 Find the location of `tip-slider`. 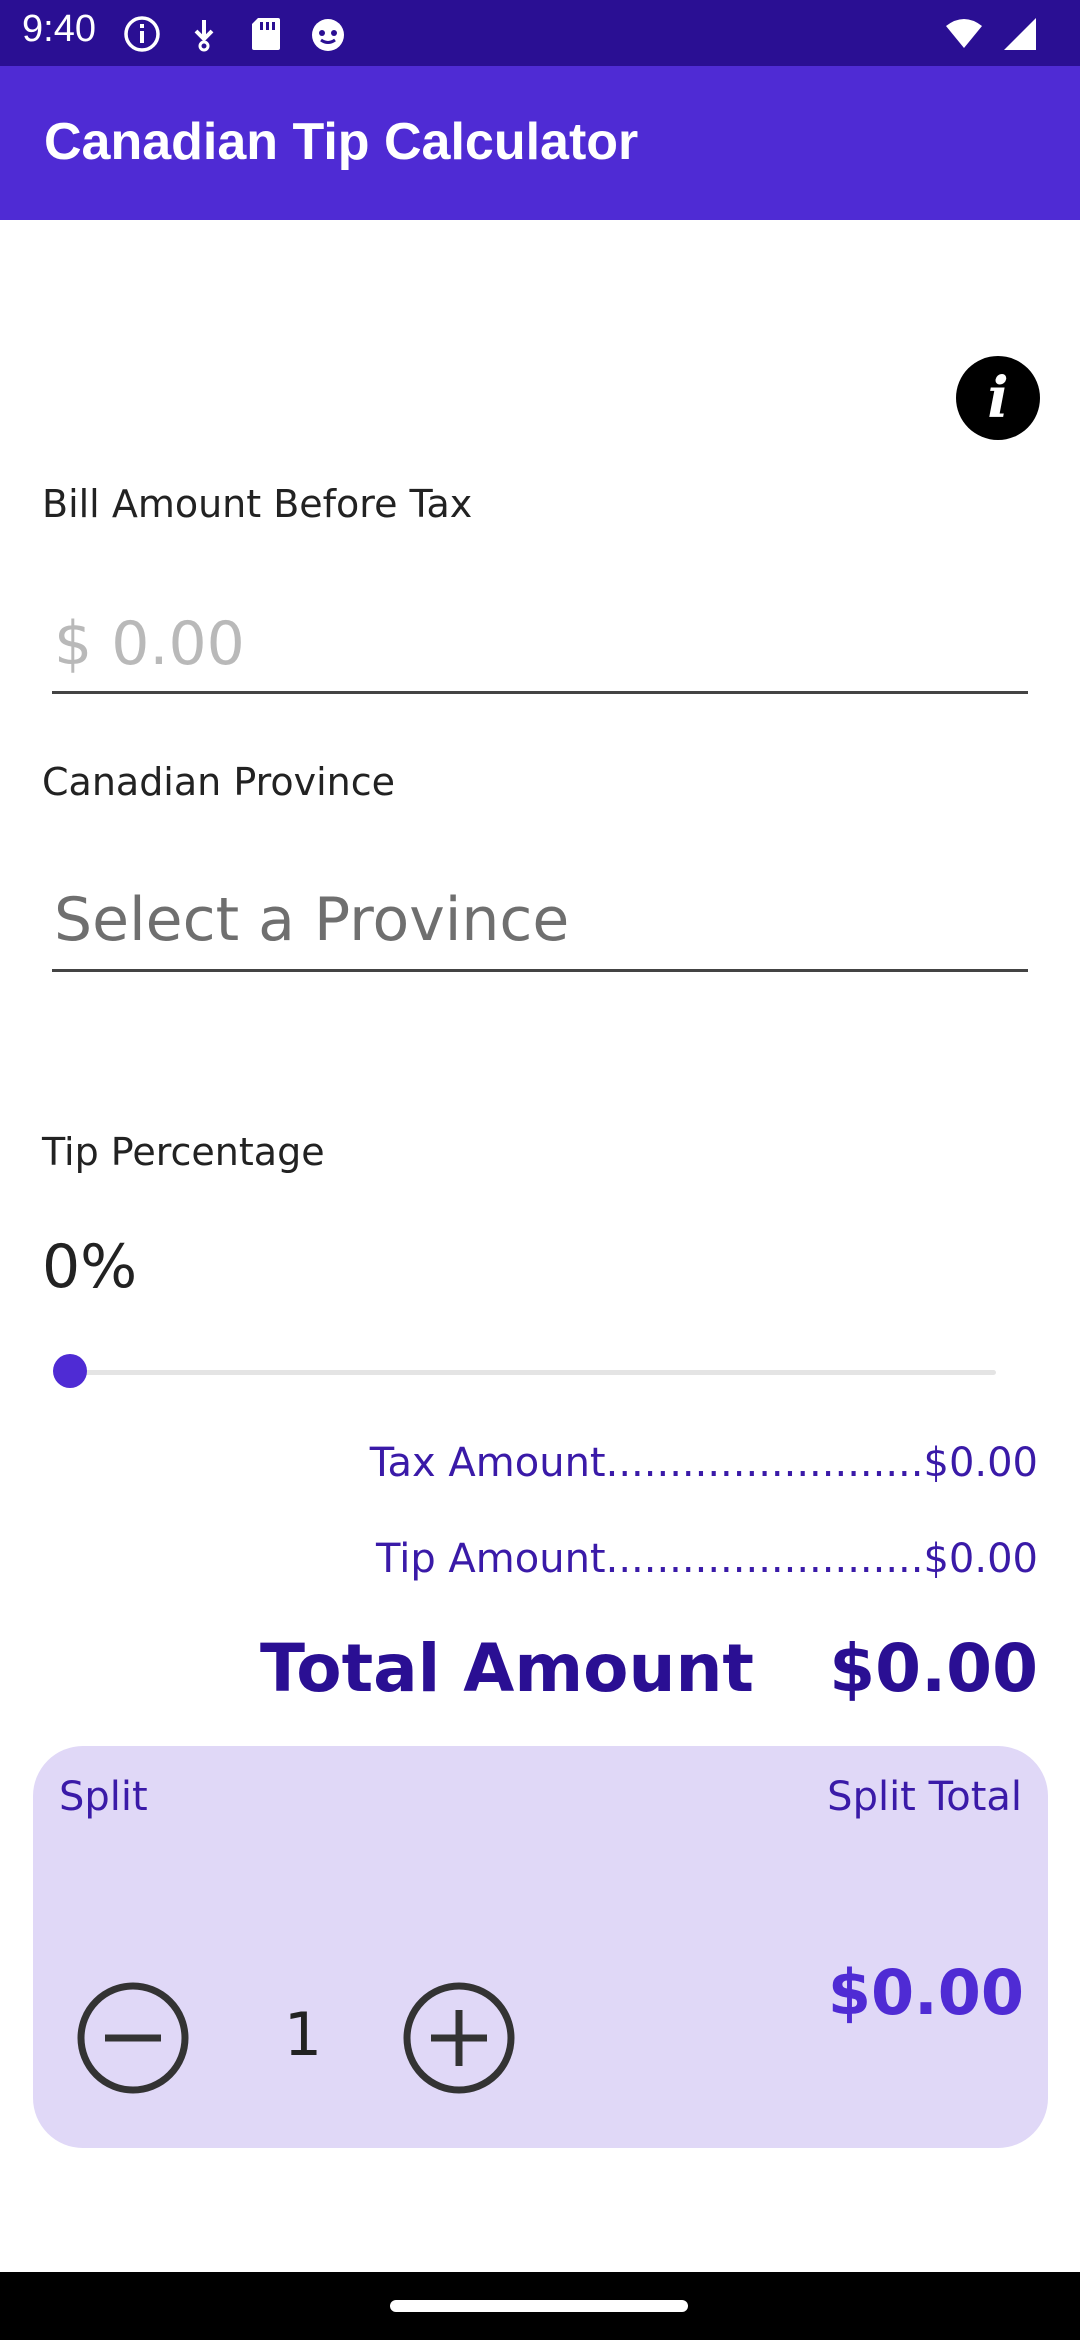

tip-slider is located at coordinates (524, 1371).